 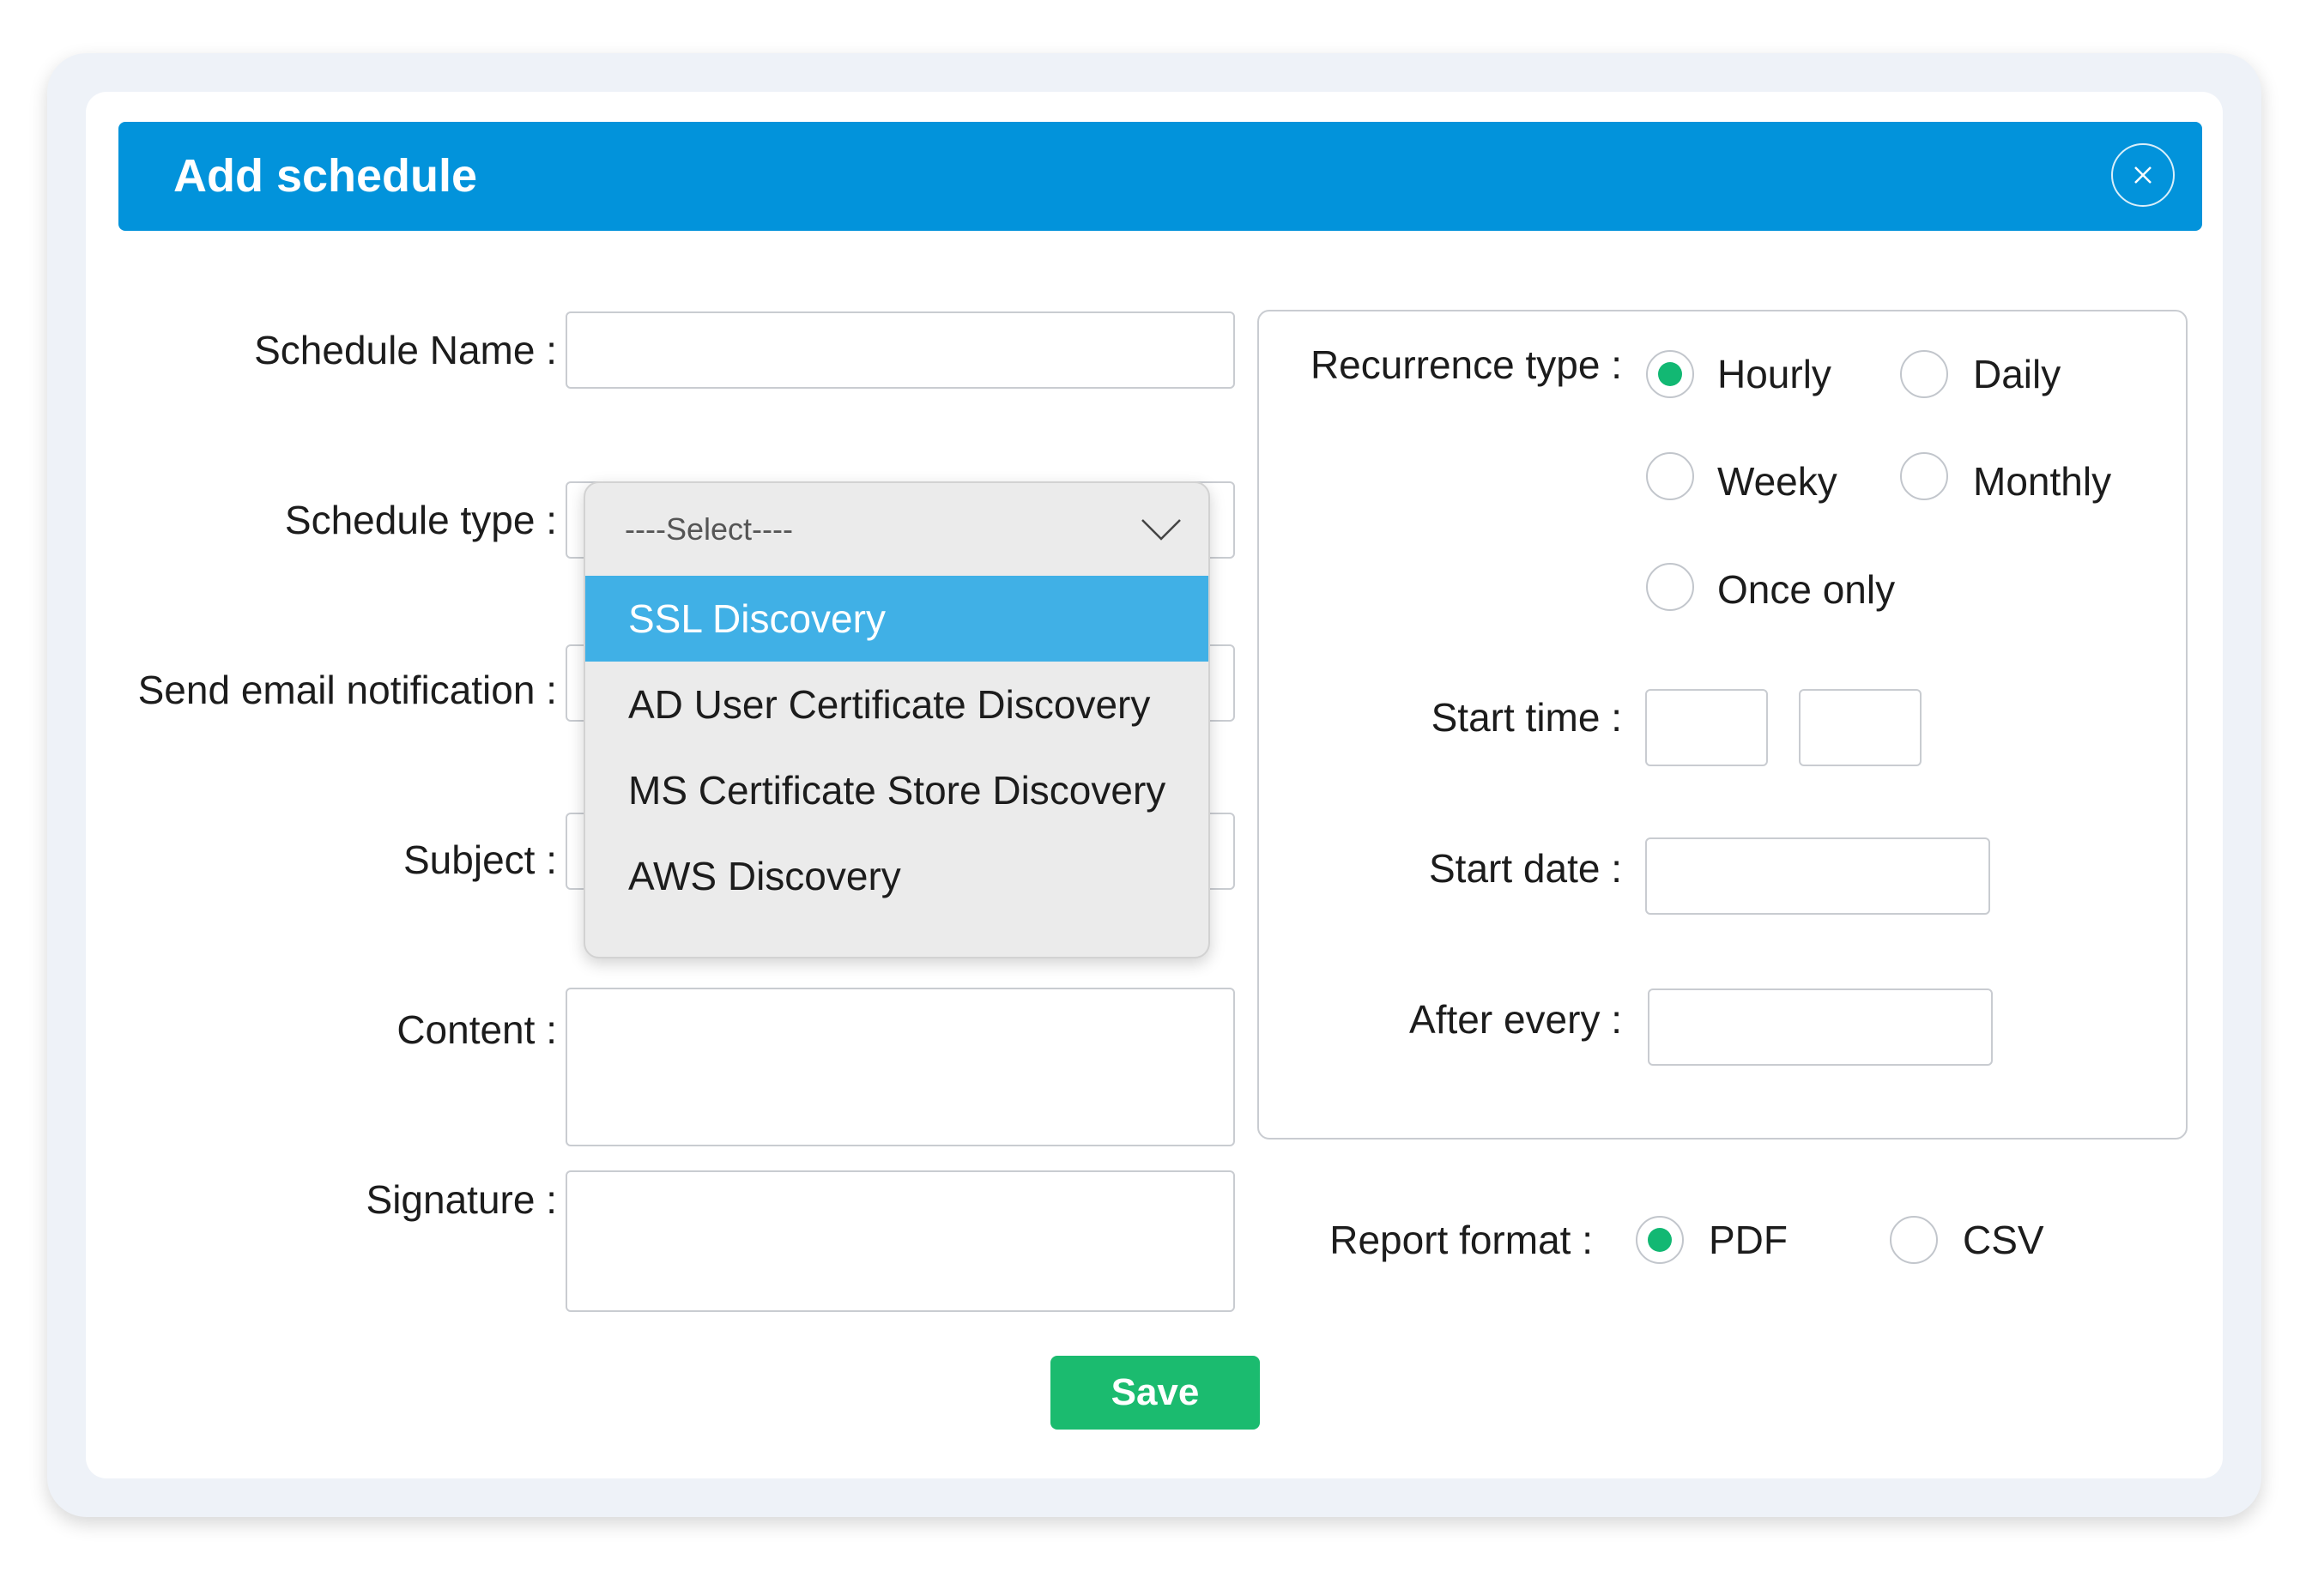 I want to click on option-weekly-label: Weeky, so click(x=1777, y=481).